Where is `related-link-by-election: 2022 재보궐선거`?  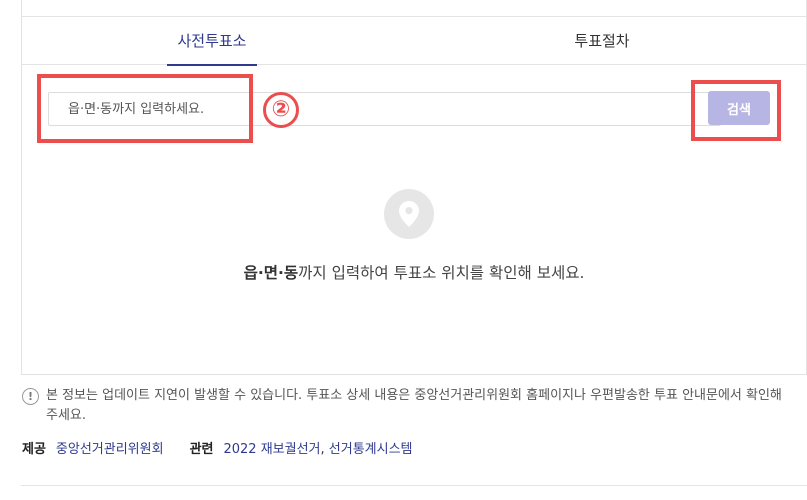
related-link-by-election: 2022 재보궐선거 is located at coordinates (271, 449).